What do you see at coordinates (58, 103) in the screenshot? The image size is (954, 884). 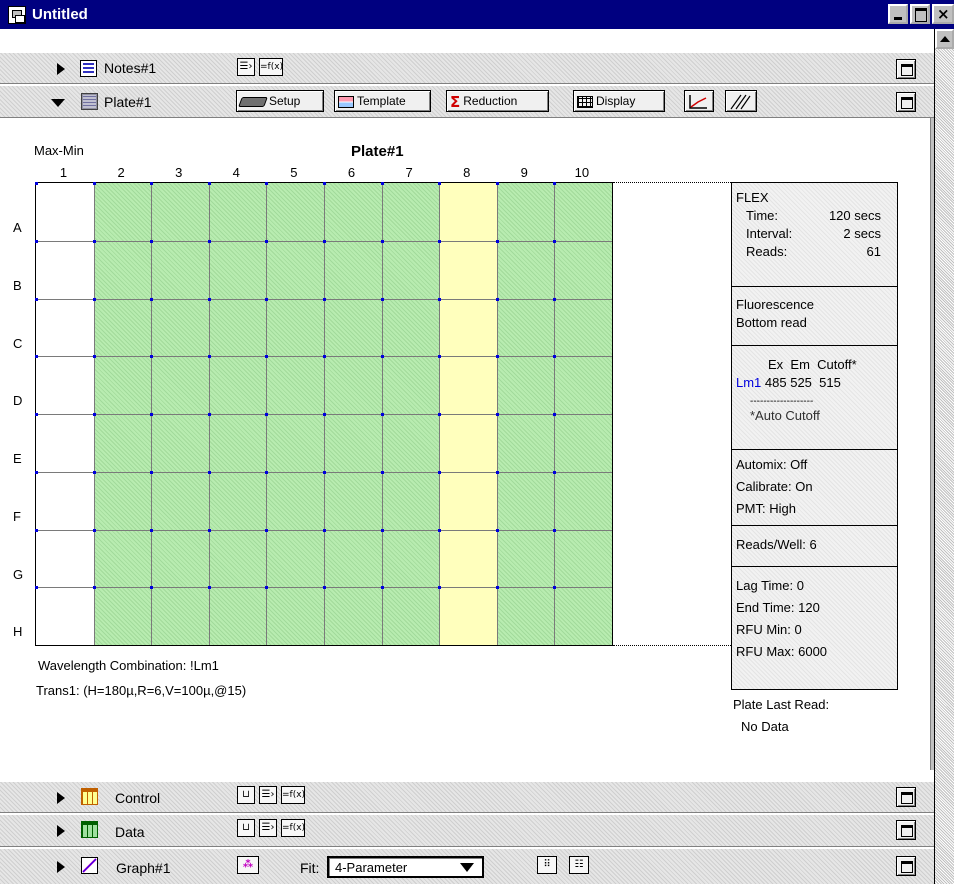 I see `collapse-triangle-icon` at bounding box center [58, 103].